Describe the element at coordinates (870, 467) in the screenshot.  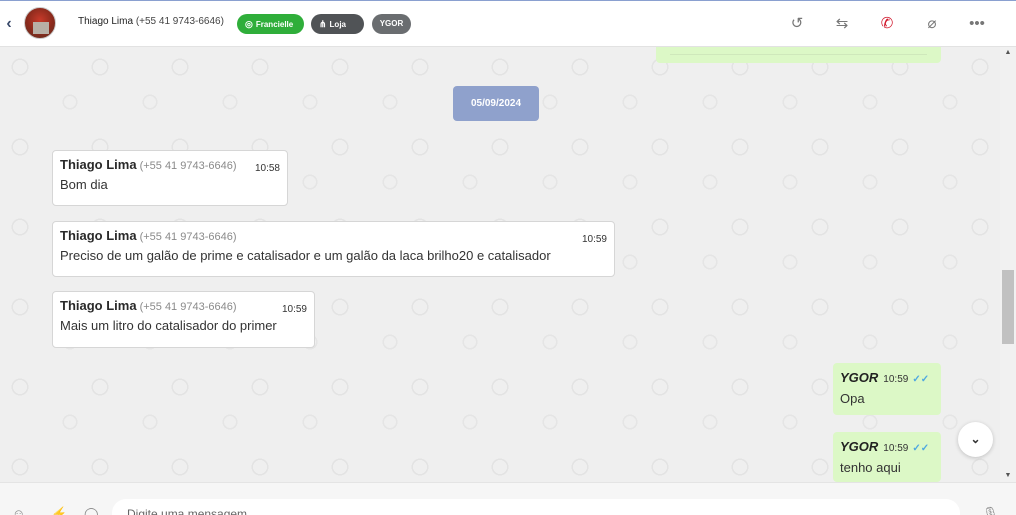
I see `message-text: tenho aqui` at that location.